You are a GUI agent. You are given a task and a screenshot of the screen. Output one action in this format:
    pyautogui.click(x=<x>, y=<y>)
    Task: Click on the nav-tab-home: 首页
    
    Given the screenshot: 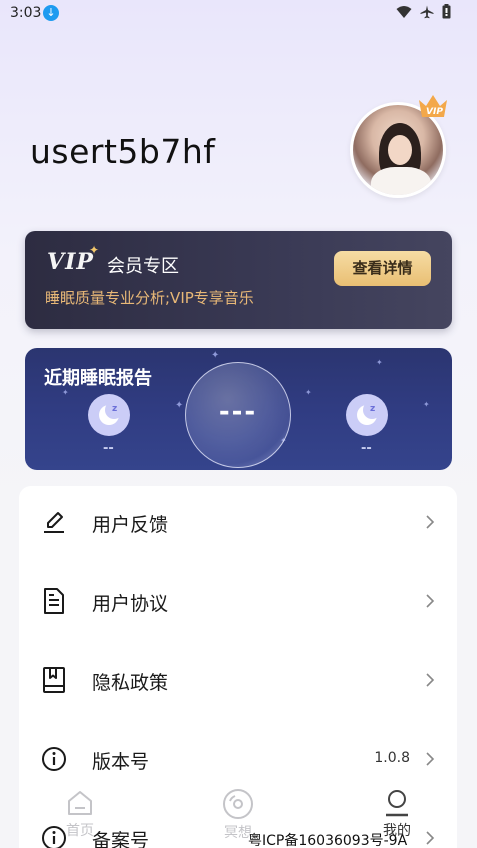 What is the action you would take?
    pyautogui.click(x=80, y=814)
    